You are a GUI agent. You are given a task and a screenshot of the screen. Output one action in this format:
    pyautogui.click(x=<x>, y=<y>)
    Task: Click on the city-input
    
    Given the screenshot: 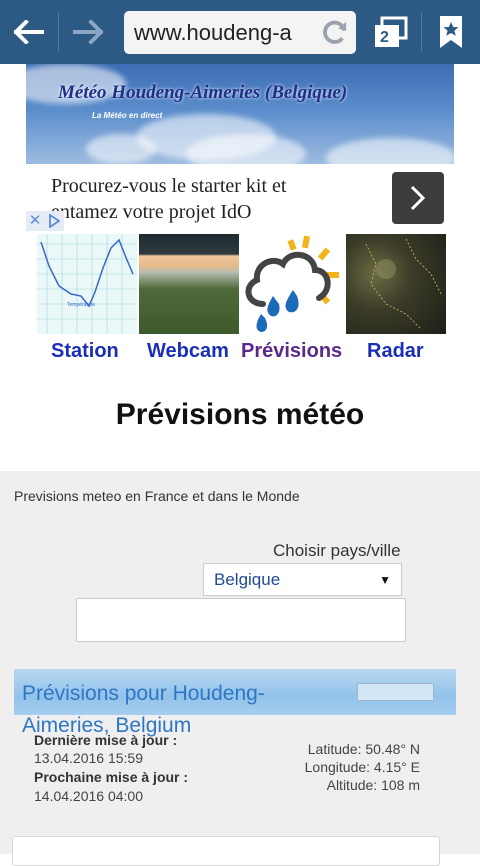 What is the action you would take?
    pyautogui.click(x=241, y=620)
    